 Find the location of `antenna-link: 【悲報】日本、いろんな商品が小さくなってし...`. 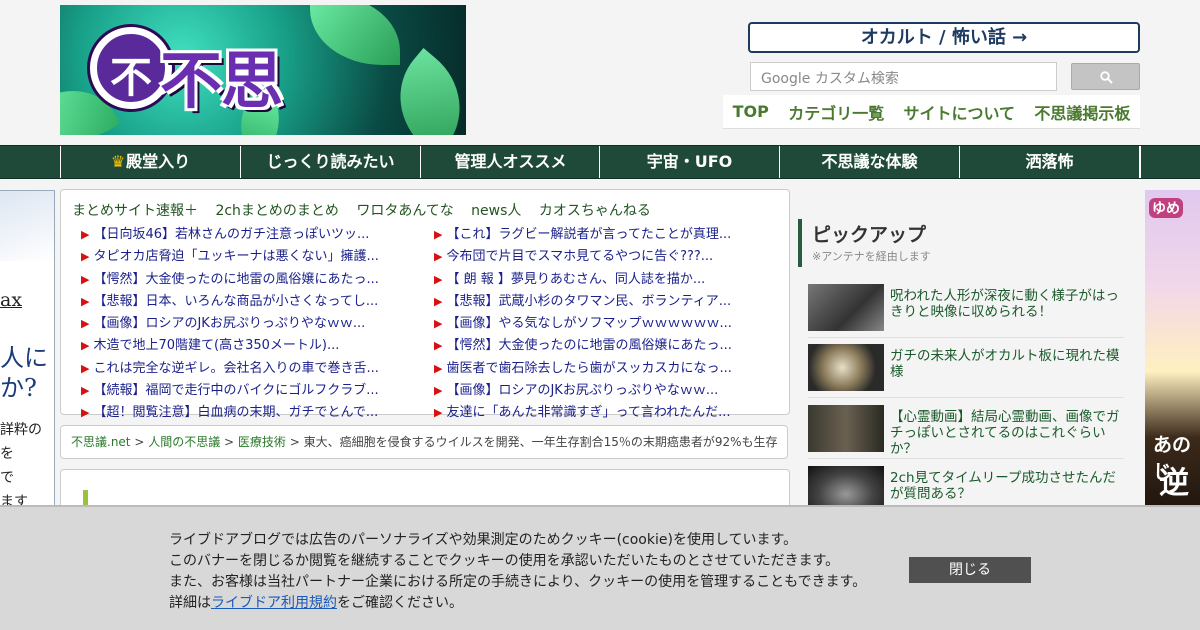

antenna-link: 【悲報】日本、いろんな商品が小さくなってし... is located at coordinates (241, 302).